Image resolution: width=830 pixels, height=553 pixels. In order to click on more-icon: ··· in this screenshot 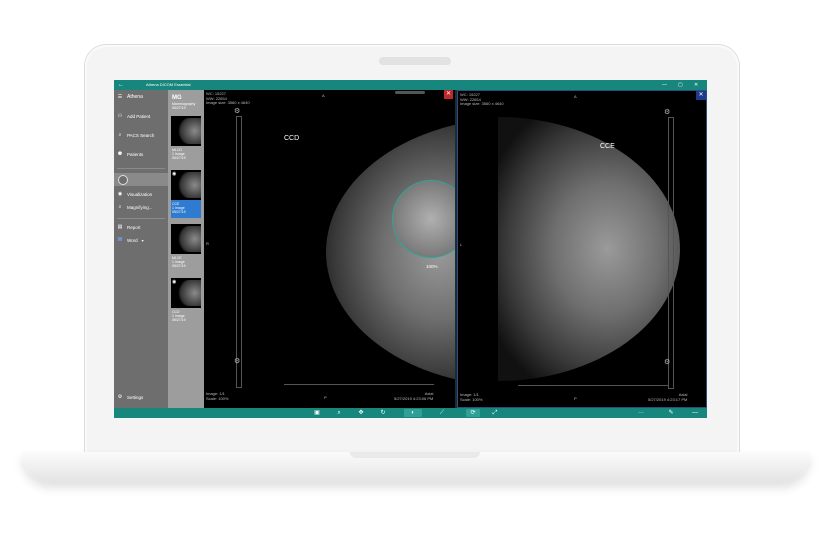, I will do `click(641, 413)`.